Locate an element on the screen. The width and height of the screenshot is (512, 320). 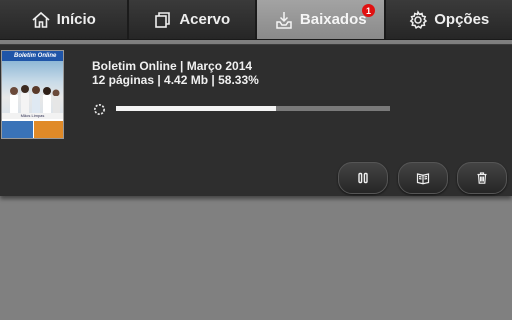
pause-button is located at coordinates (363, 178).